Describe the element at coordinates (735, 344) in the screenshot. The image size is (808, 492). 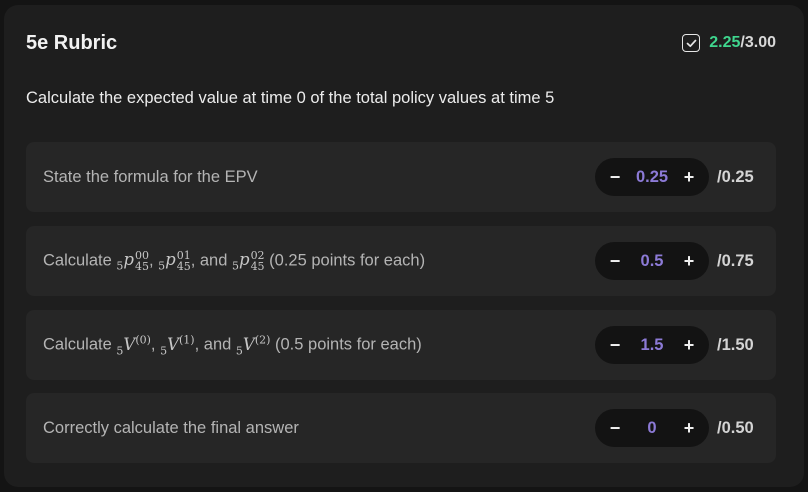
I see `points-max: /1.50` at that location.